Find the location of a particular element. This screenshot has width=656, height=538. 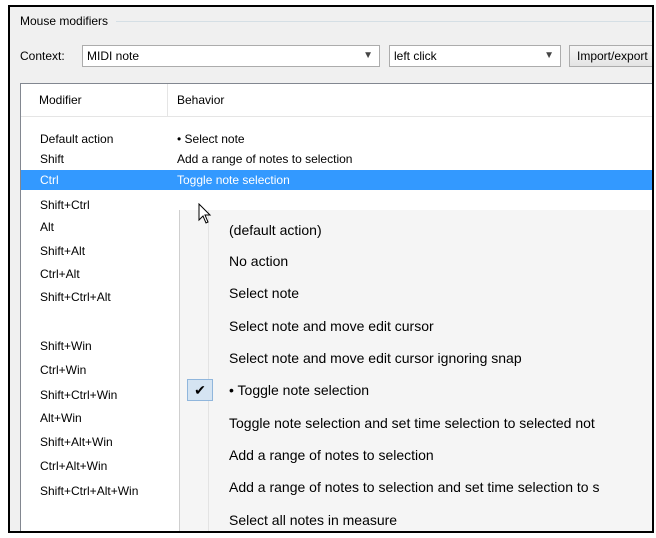

column-divider is located at coordinates (167, 100).